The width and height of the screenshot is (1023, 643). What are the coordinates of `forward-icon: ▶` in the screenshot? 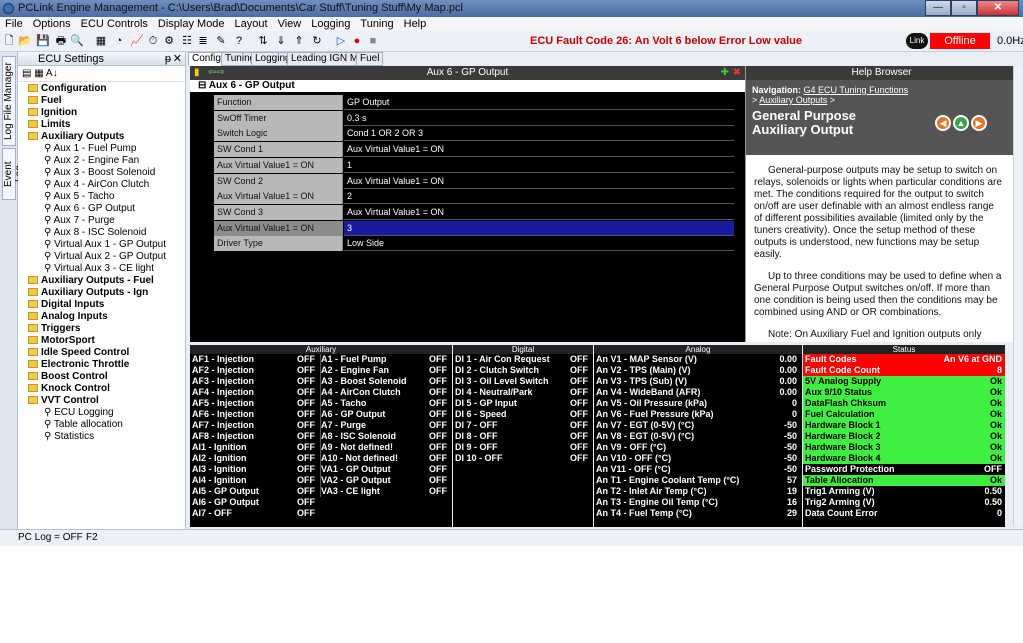 It's located at (979, 123).